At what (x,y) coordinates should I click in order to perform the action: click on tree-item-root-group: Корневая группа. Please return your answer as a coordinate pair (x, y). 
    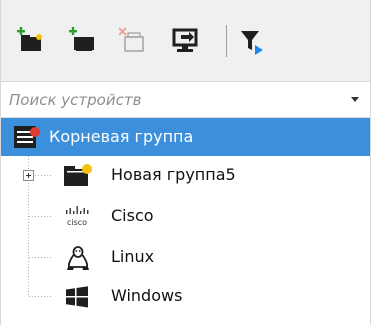
    Looking at the image, I should click on (185, 137).